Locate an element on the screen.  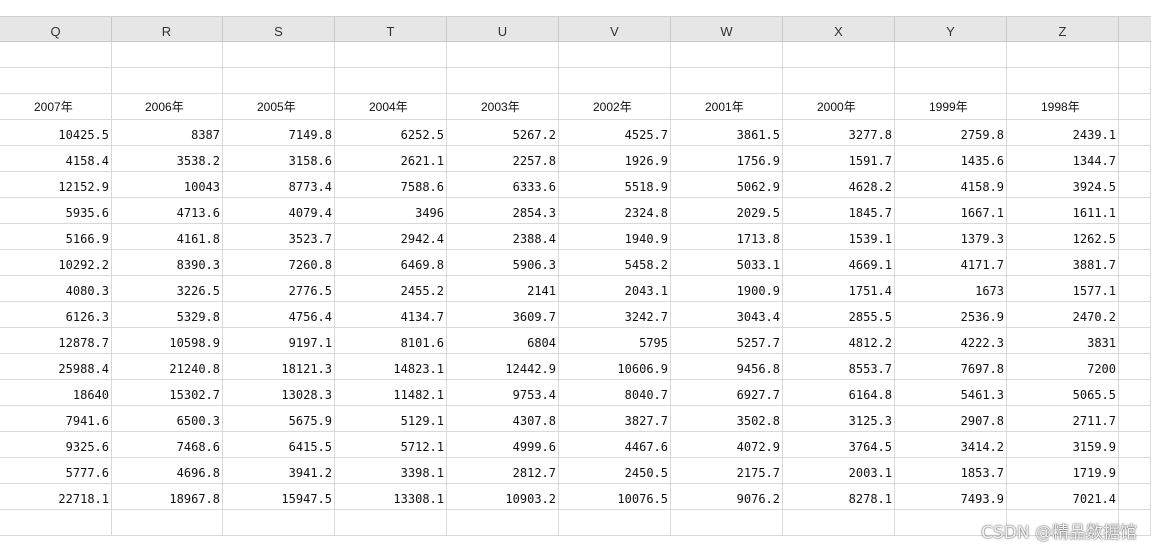
cell: 4525.7 is located at coordinates (615, 133).